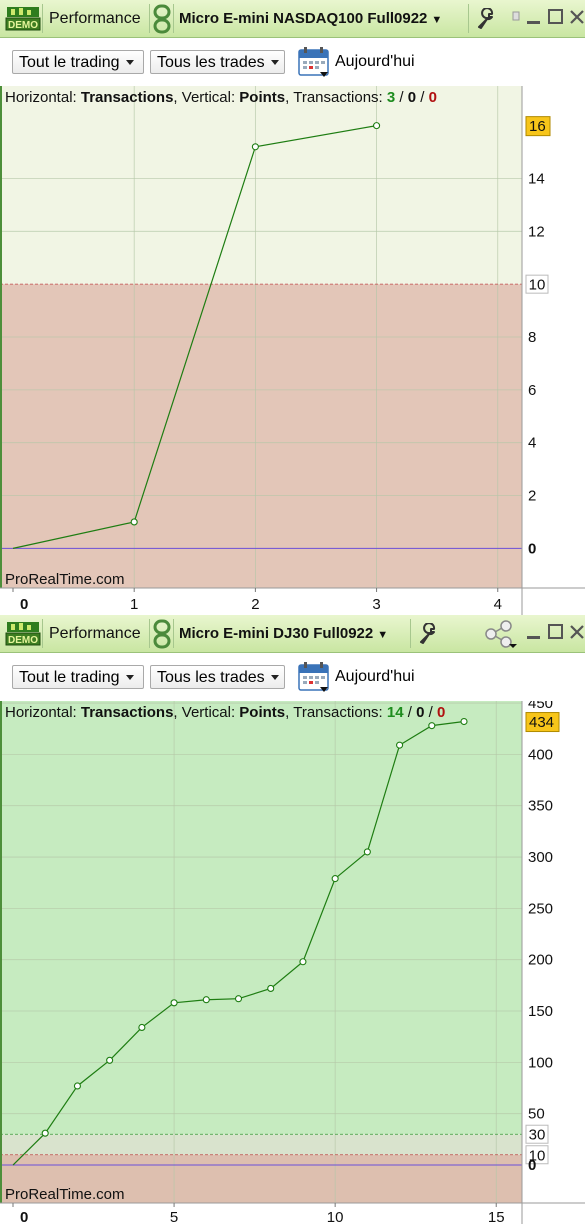 This screenshot has height=1224, width=585. Describe the element at coordinates (211, 677) in the screenshot. I see `trades-filter-label: Tous les trades` at that location.